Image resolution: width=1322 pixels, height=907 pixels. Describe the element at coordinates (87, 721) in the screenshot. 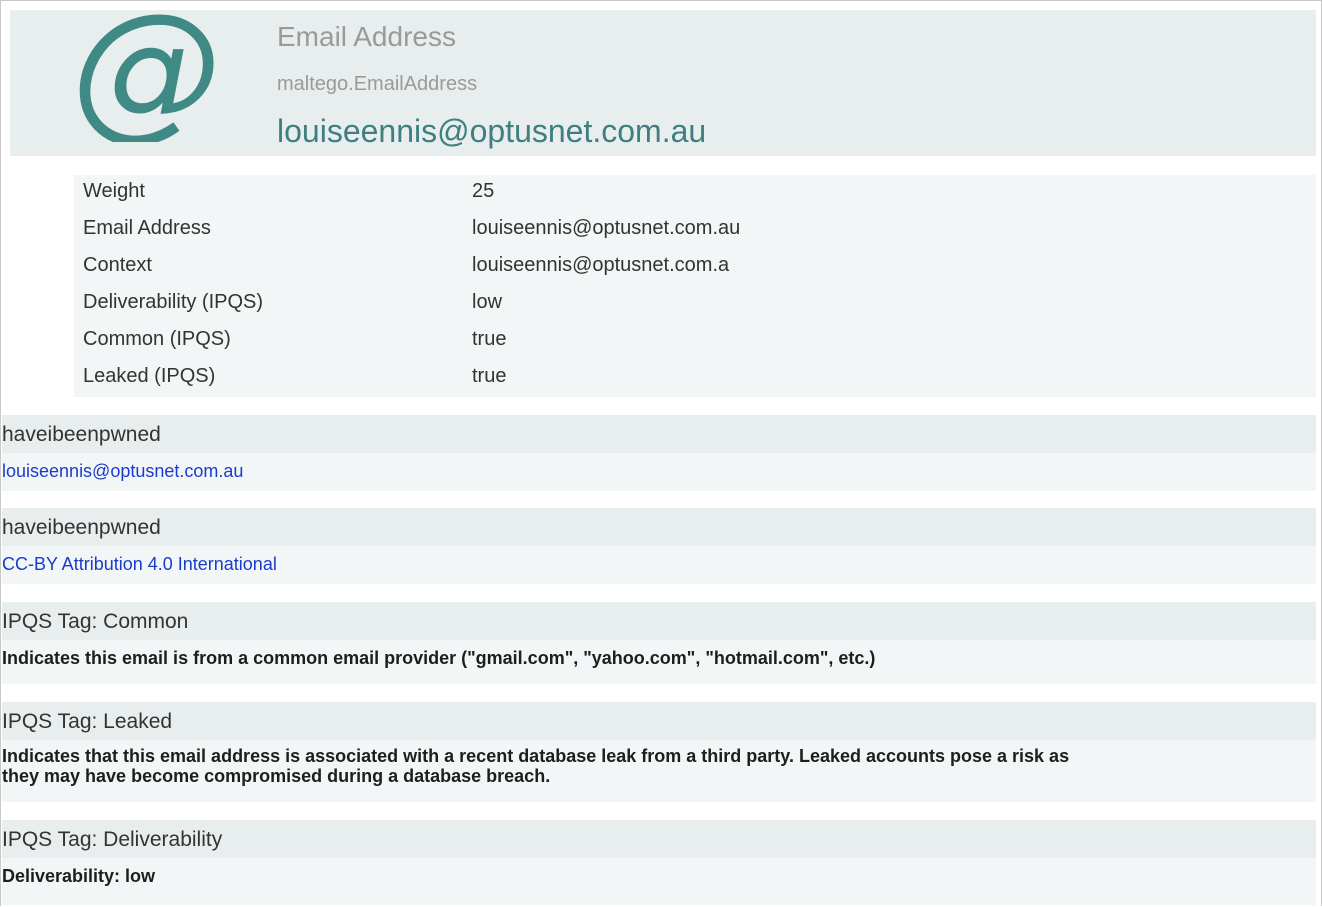

I see `section-title-text: IPQS Tag: Leaked` at that location.